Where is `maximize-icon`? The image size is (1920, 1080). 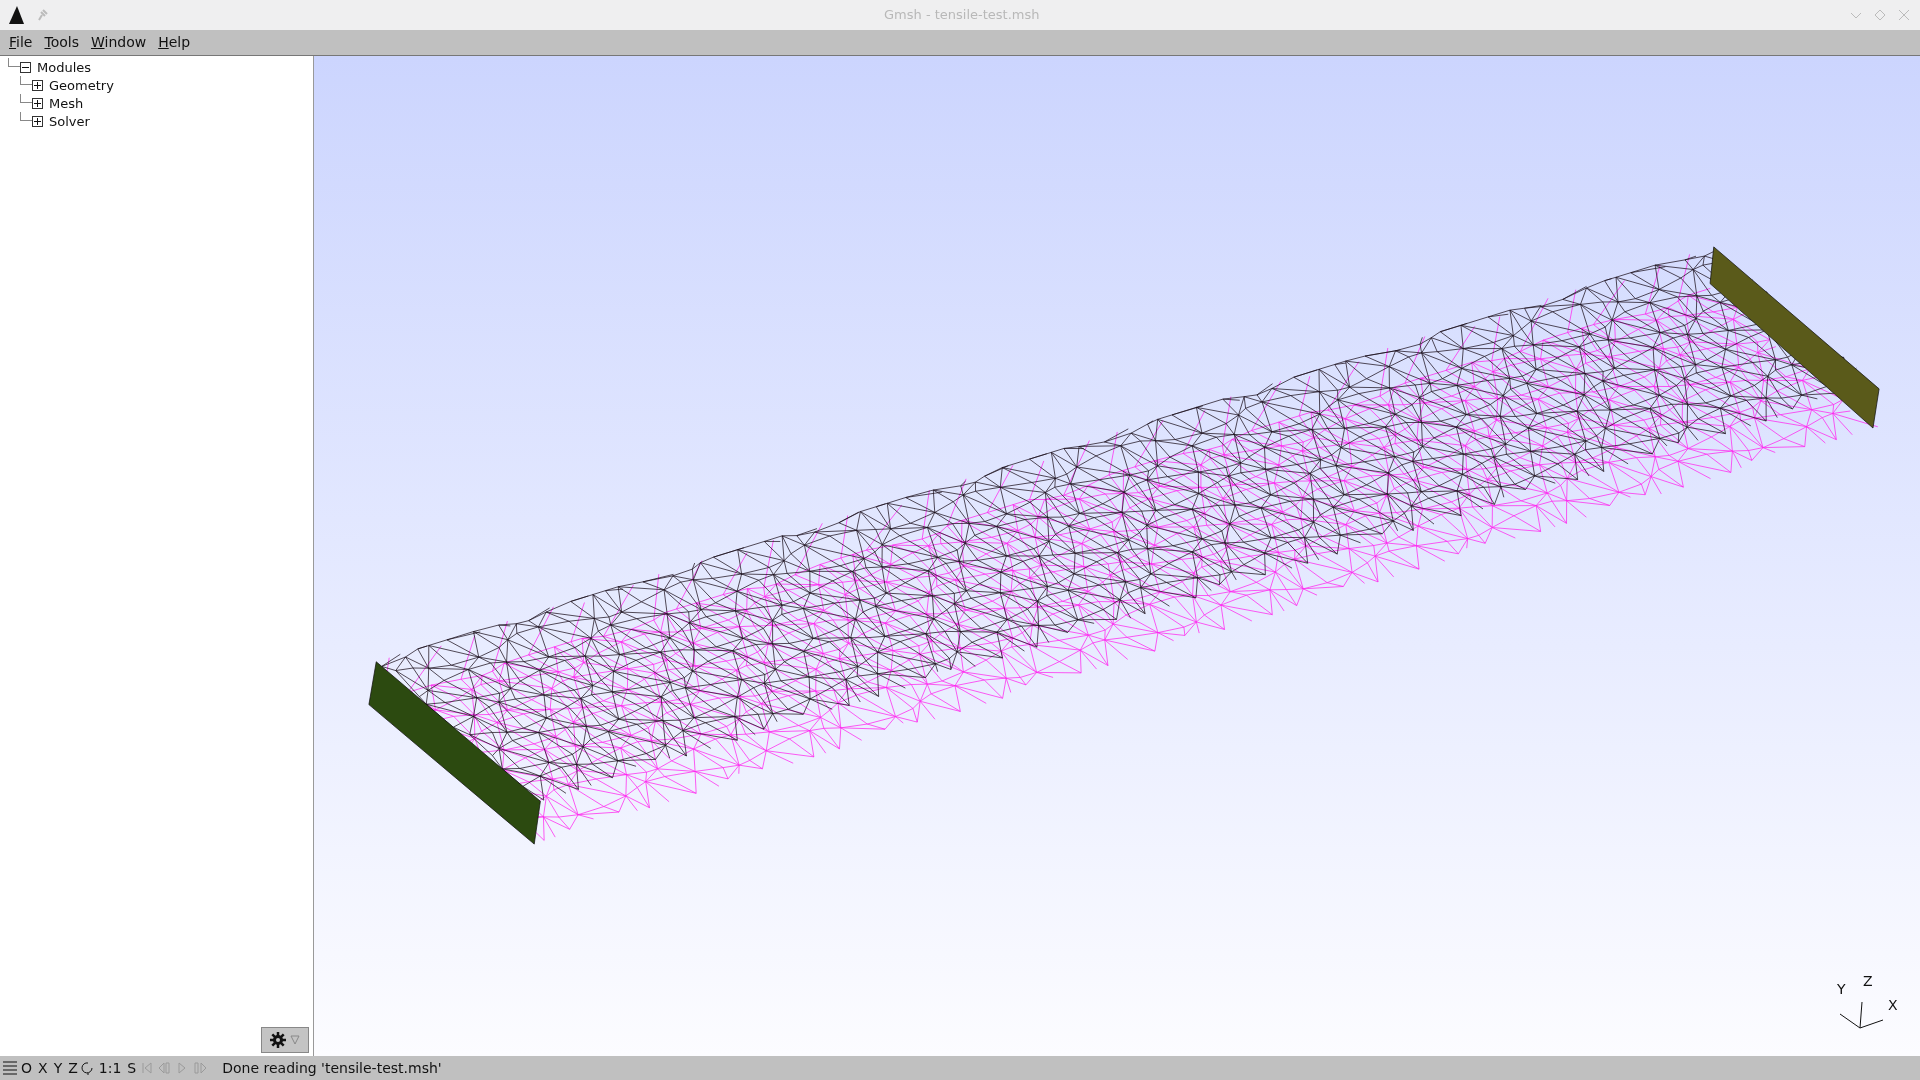
maximize-icon is located at coordinates (1880, 15).